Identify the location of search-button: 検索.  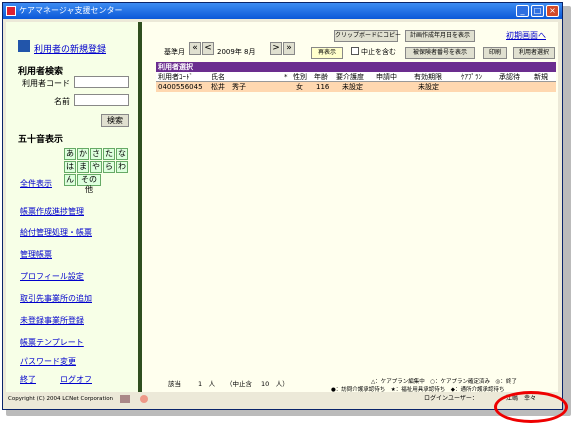
(115, 120).